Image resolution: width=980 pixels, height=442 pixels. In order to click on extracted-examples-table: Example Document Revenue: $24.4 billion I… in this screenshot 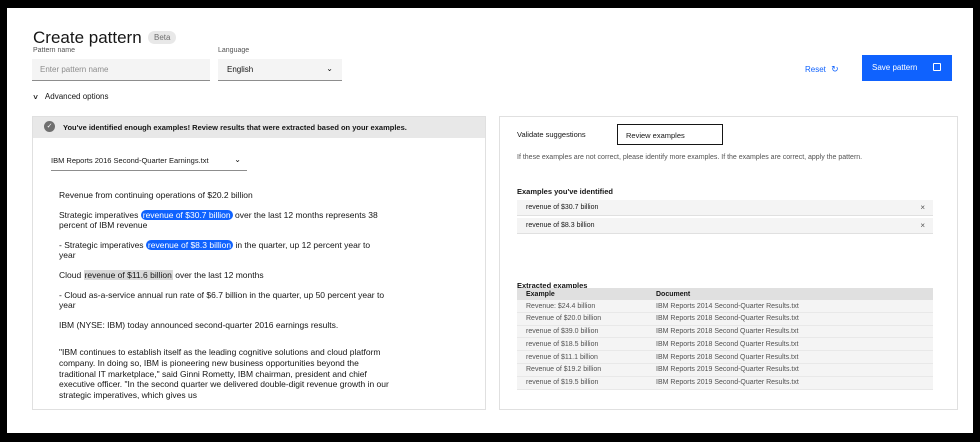, I will do `click(725, 339)`.